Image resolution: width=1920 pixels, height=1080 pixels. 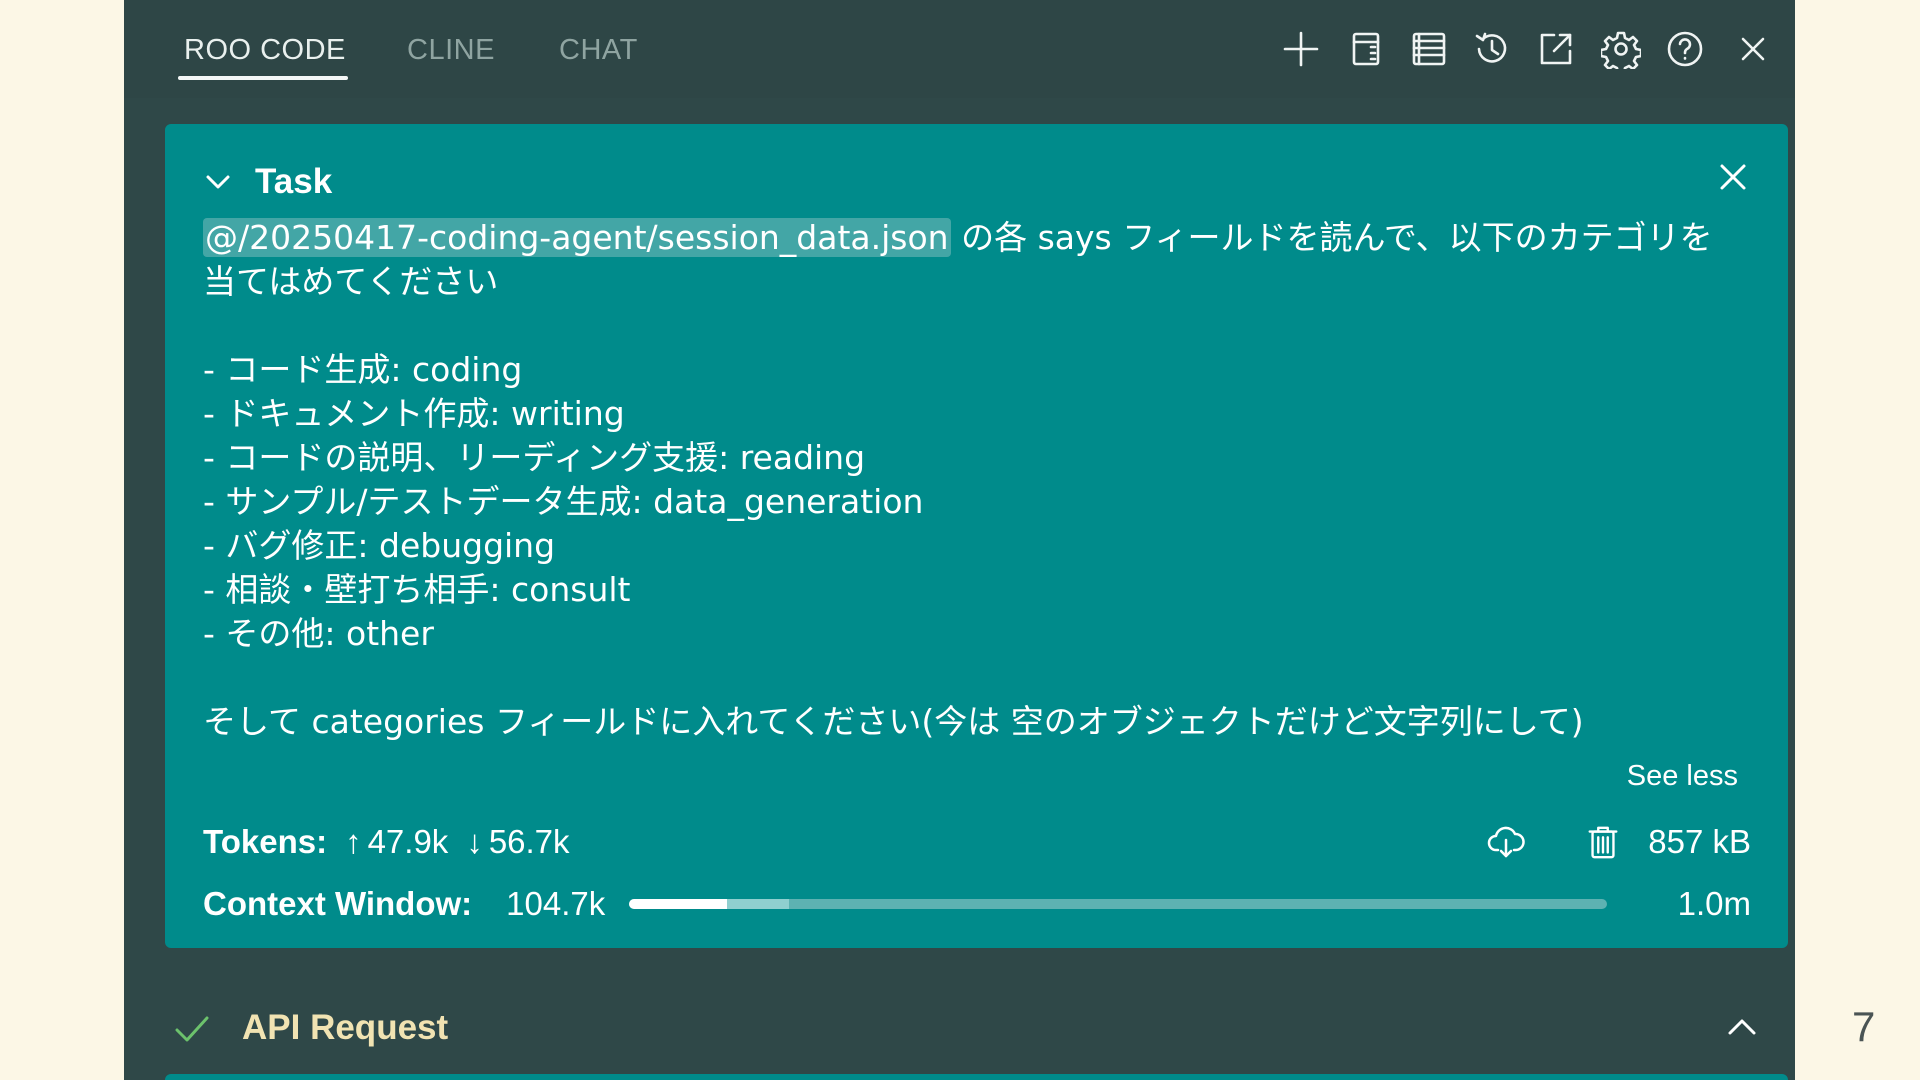 What do you see at coordinates (1699, 841) in the screenshot?
I see `task-size: 857 kB` at bounding box center [1699, 841].